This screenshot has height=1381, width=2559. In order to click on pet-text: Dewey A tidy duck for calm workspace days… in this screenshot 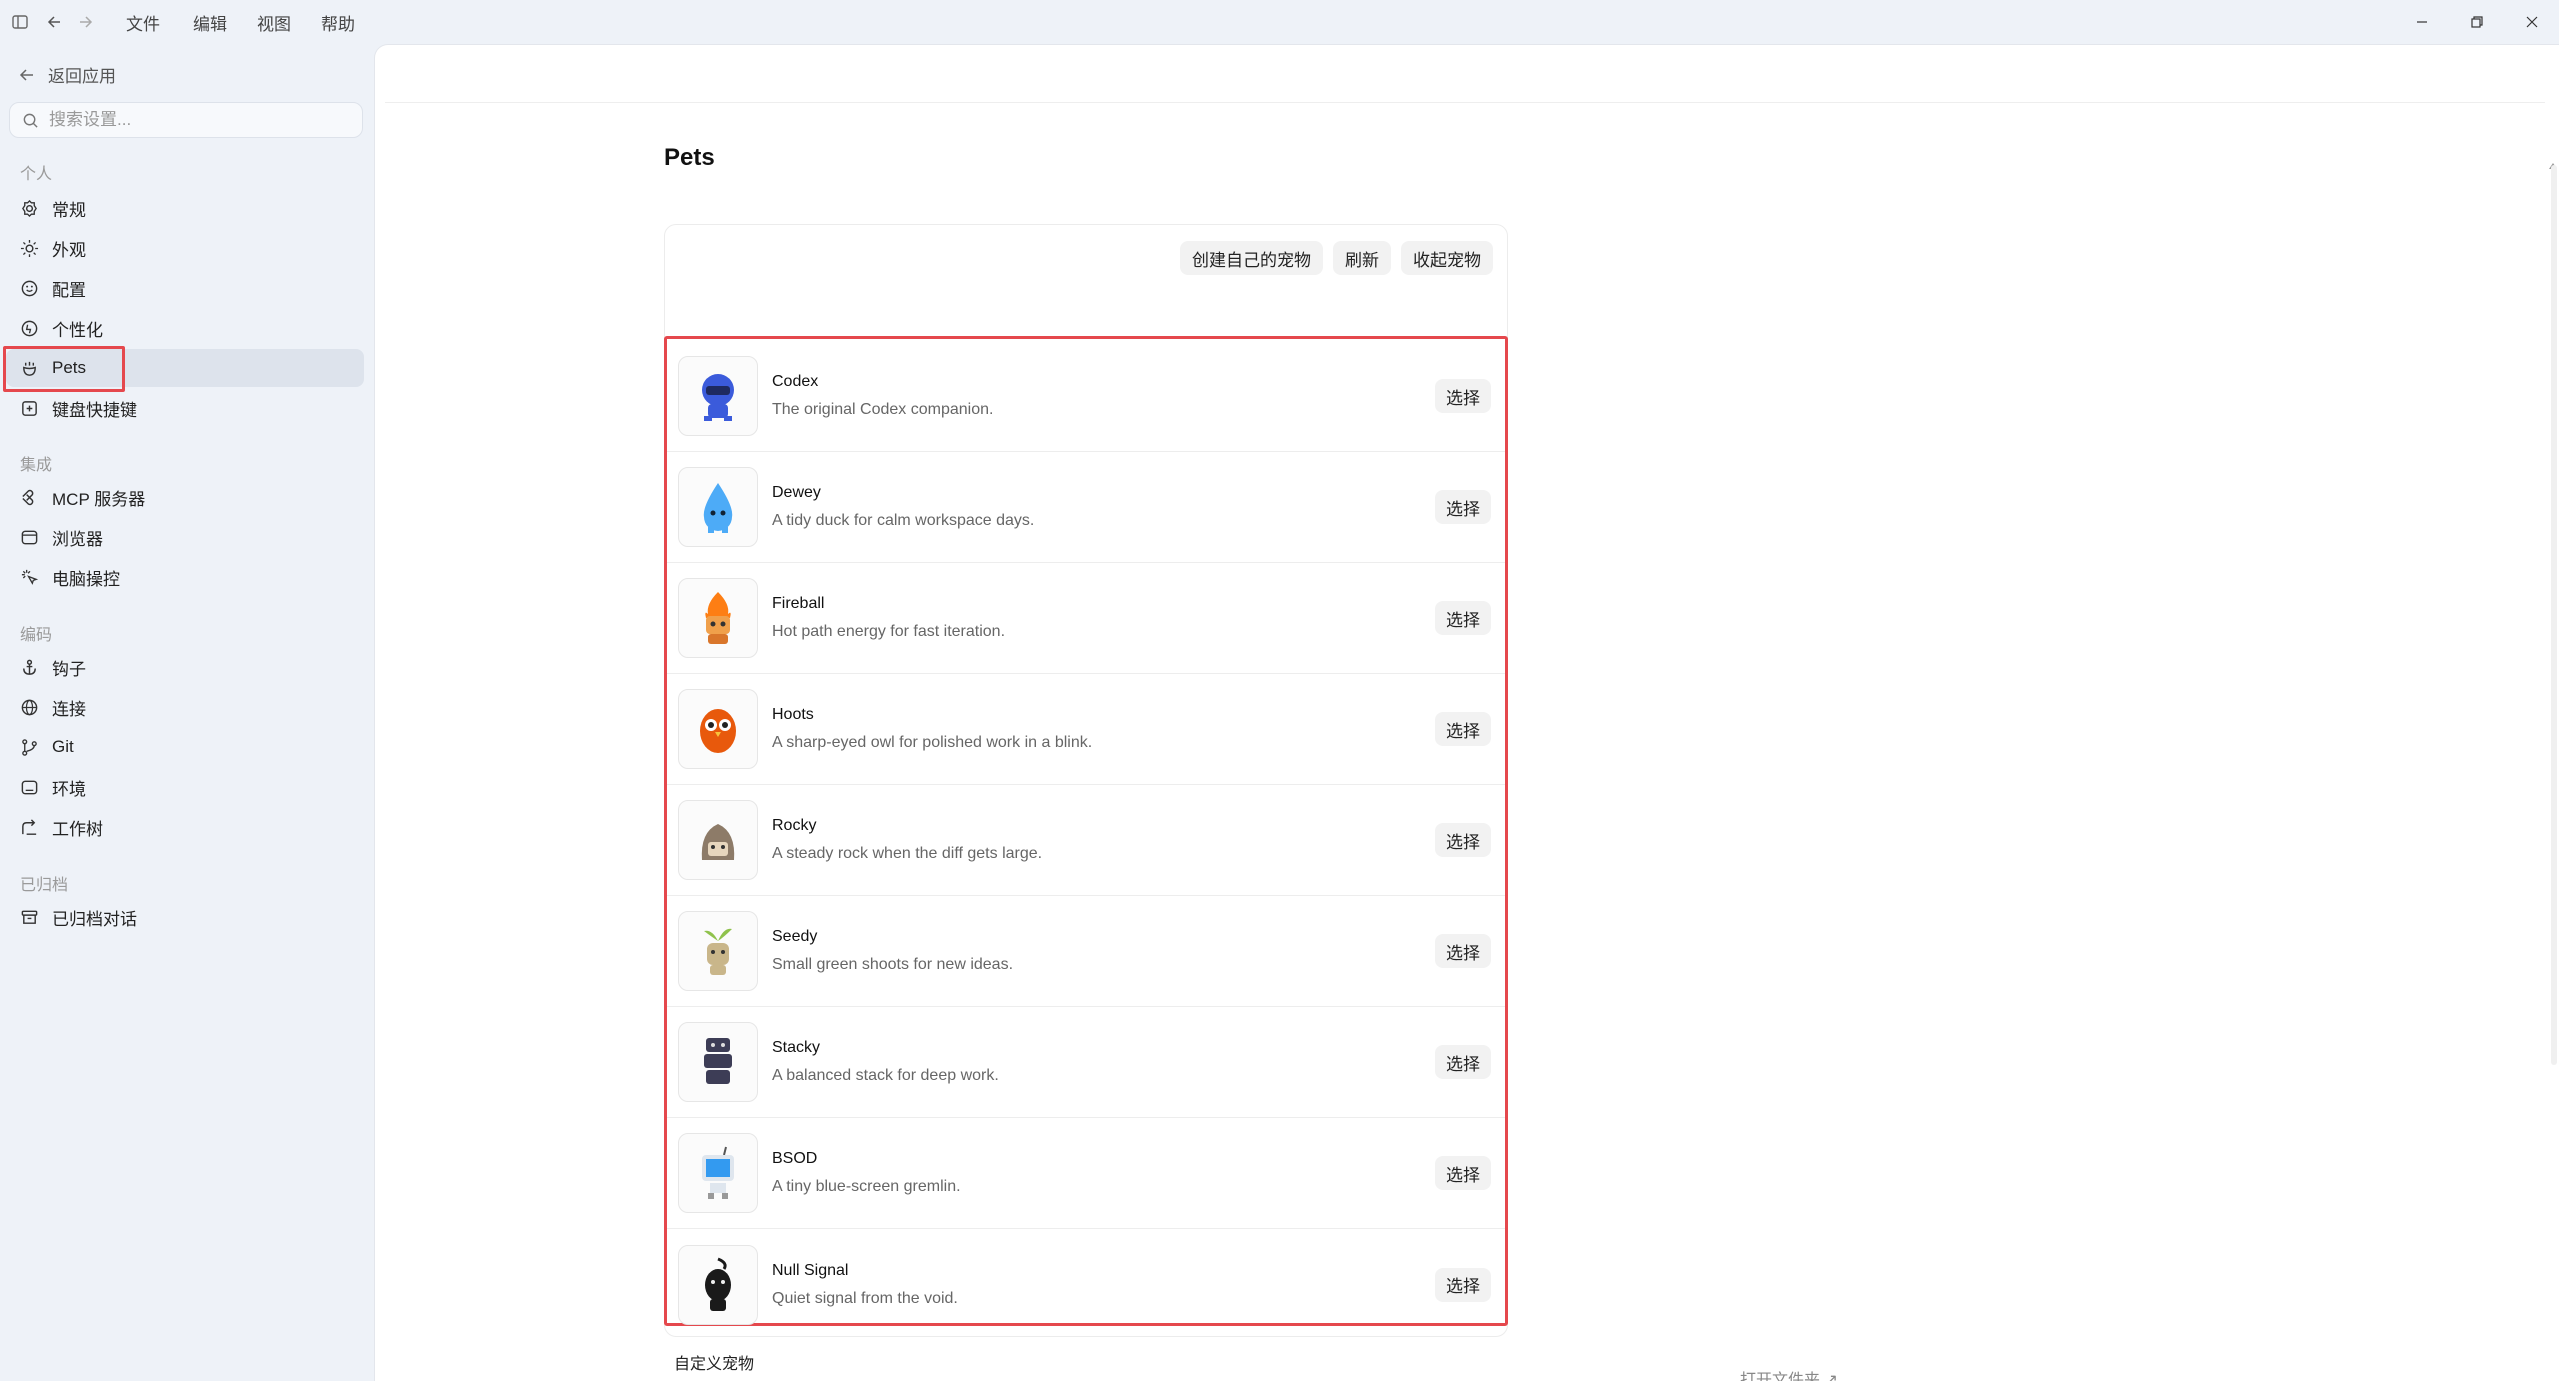, I will do `click(903, 507)`.